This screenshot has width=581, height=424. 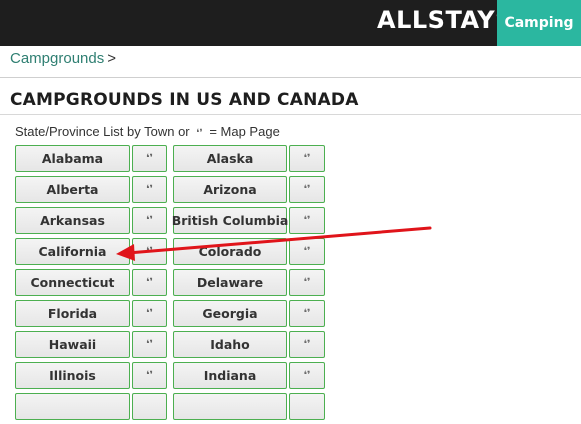 What do you see at coordinates (244, 131) in the screenshot?
I see `legend-suffix: = Map Page` at bounding box center [244, 131].